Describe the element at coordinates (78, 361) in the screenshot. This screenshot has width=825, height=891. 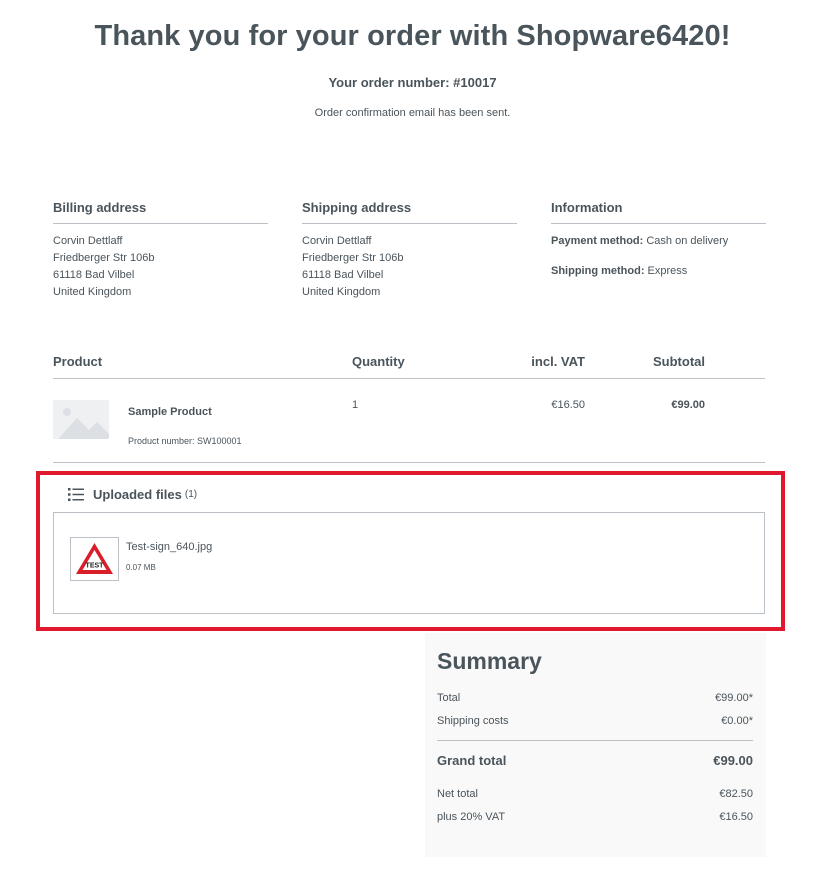
I see `header-product: Product` at that location.